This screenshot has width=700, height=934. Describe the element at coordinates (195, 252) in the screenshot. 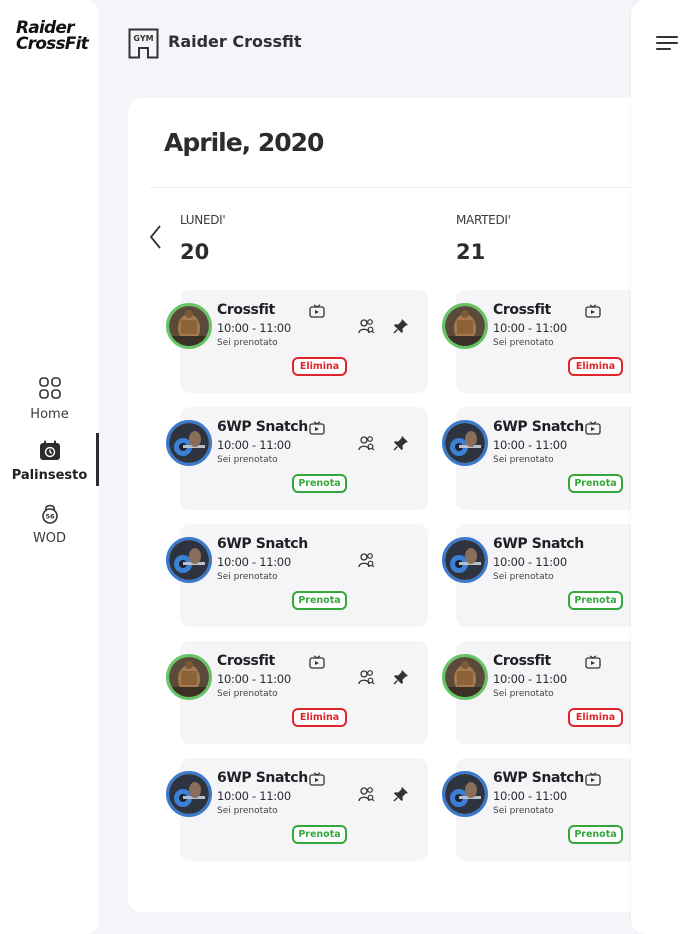

I see `day-number: 20` at that location.